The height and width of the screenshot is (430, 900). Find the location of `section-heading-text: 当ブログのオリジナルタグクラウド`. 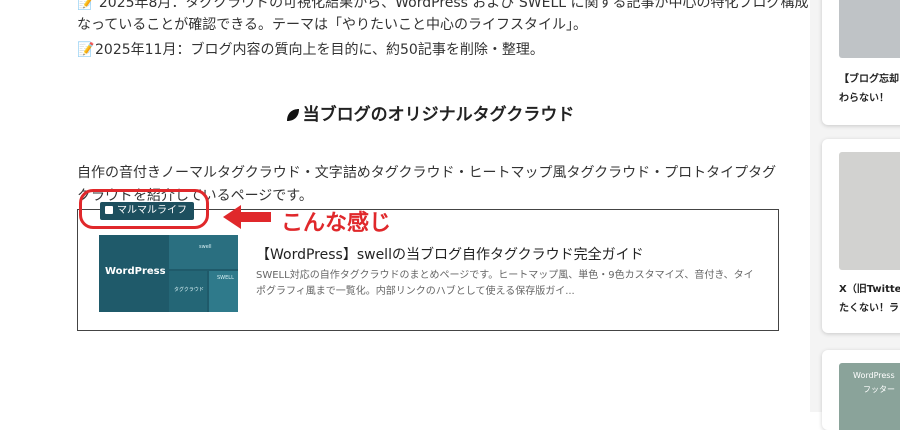

section-heading-text: 当ブログのオリジナルタグクラウド is located at coordinates (438, 115).